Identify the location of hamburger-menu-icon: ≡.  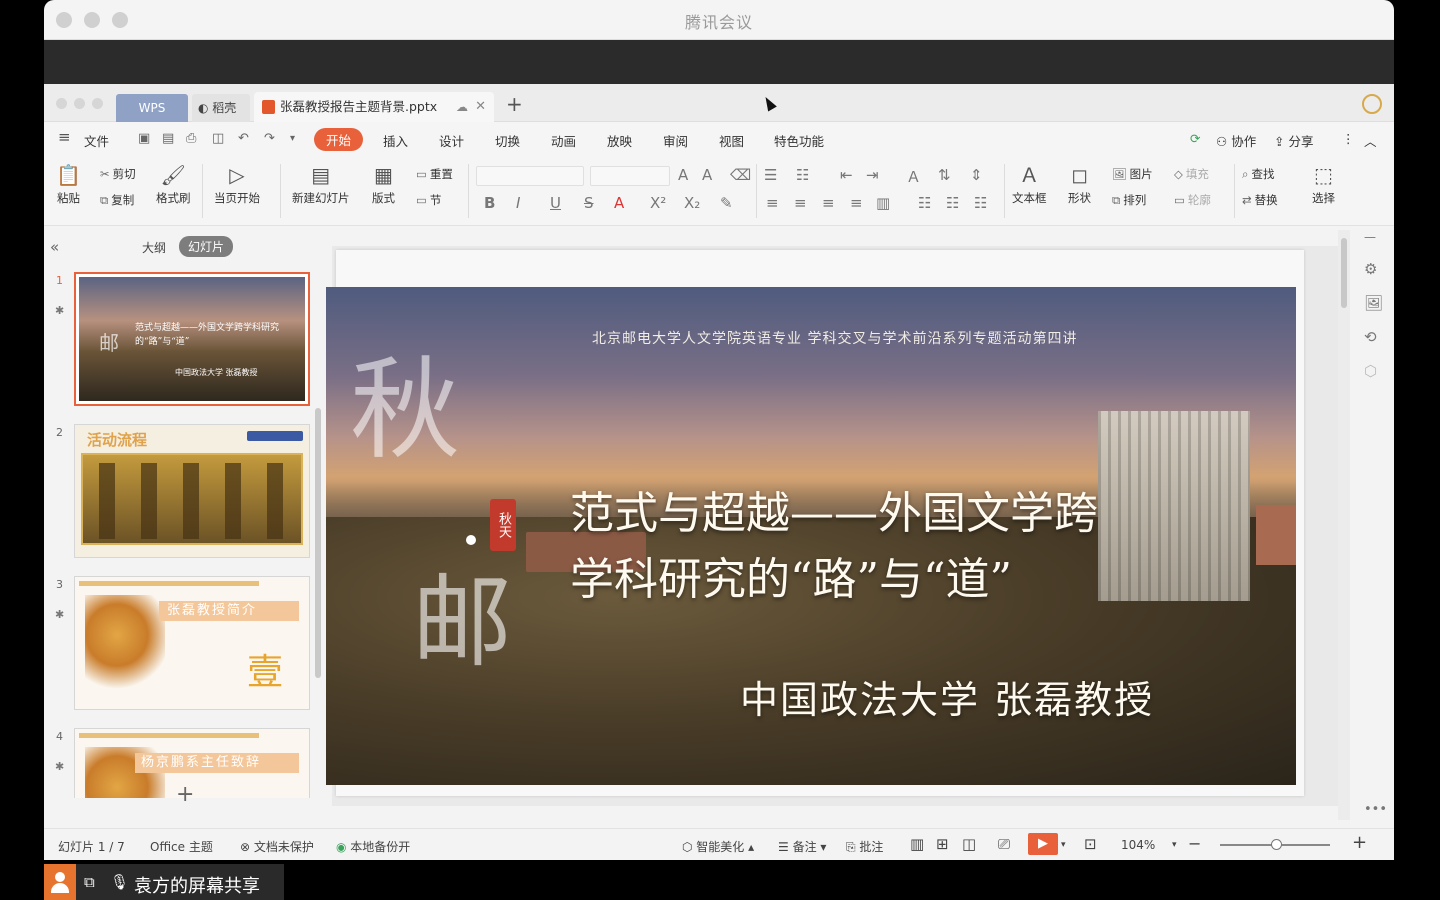
(64, 137).